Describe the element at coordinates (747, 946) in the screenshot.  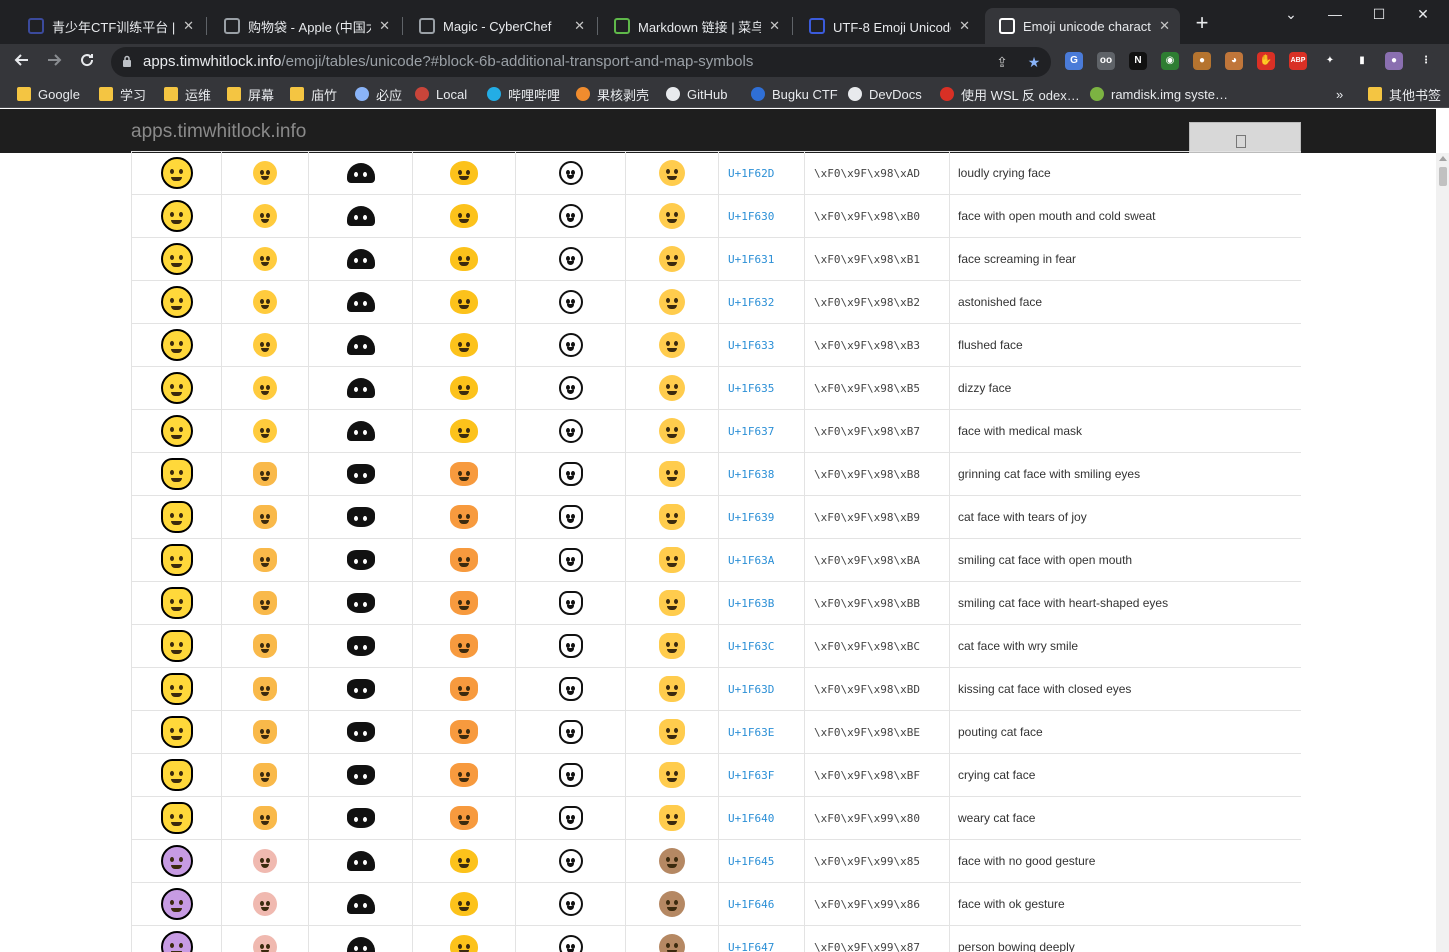
I see `unicode-link: U+1F647` at that location.